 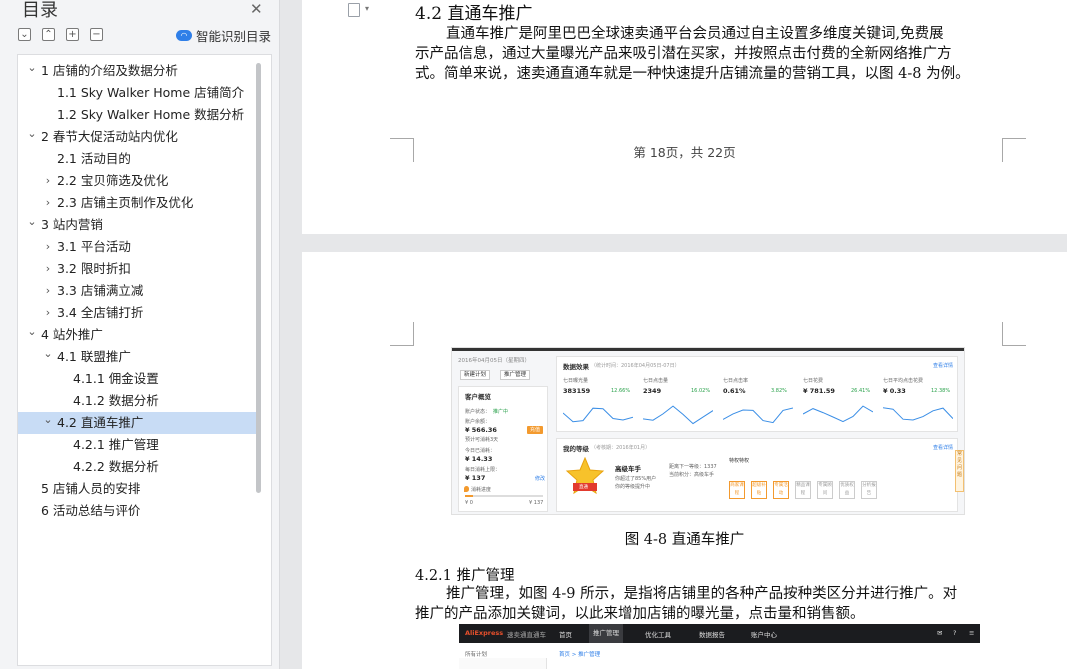 What do you see at coordinates (803, 490) in the screenshot?
I see `privilege-badge: 精品课程` at bounding box center [803, 490].